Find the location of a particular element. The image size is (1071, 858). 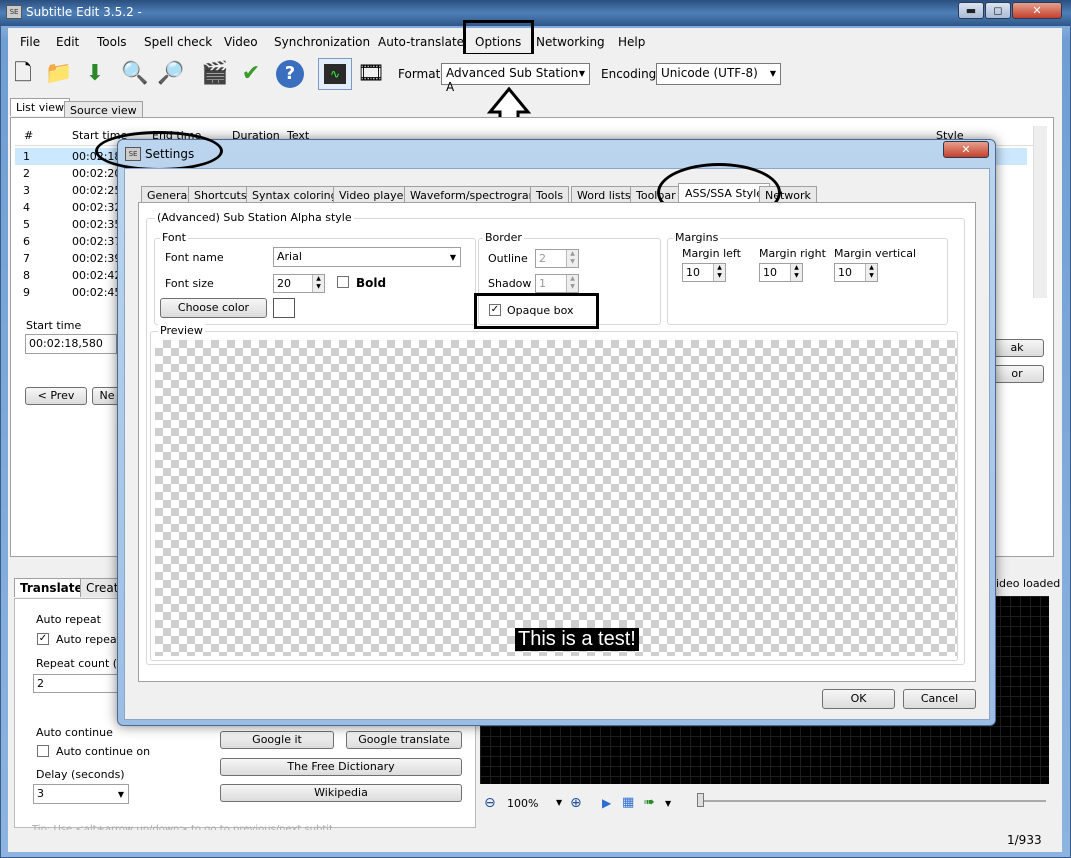

auto-repeat-checkbox: ✓ is located at coordinates (43, 639).